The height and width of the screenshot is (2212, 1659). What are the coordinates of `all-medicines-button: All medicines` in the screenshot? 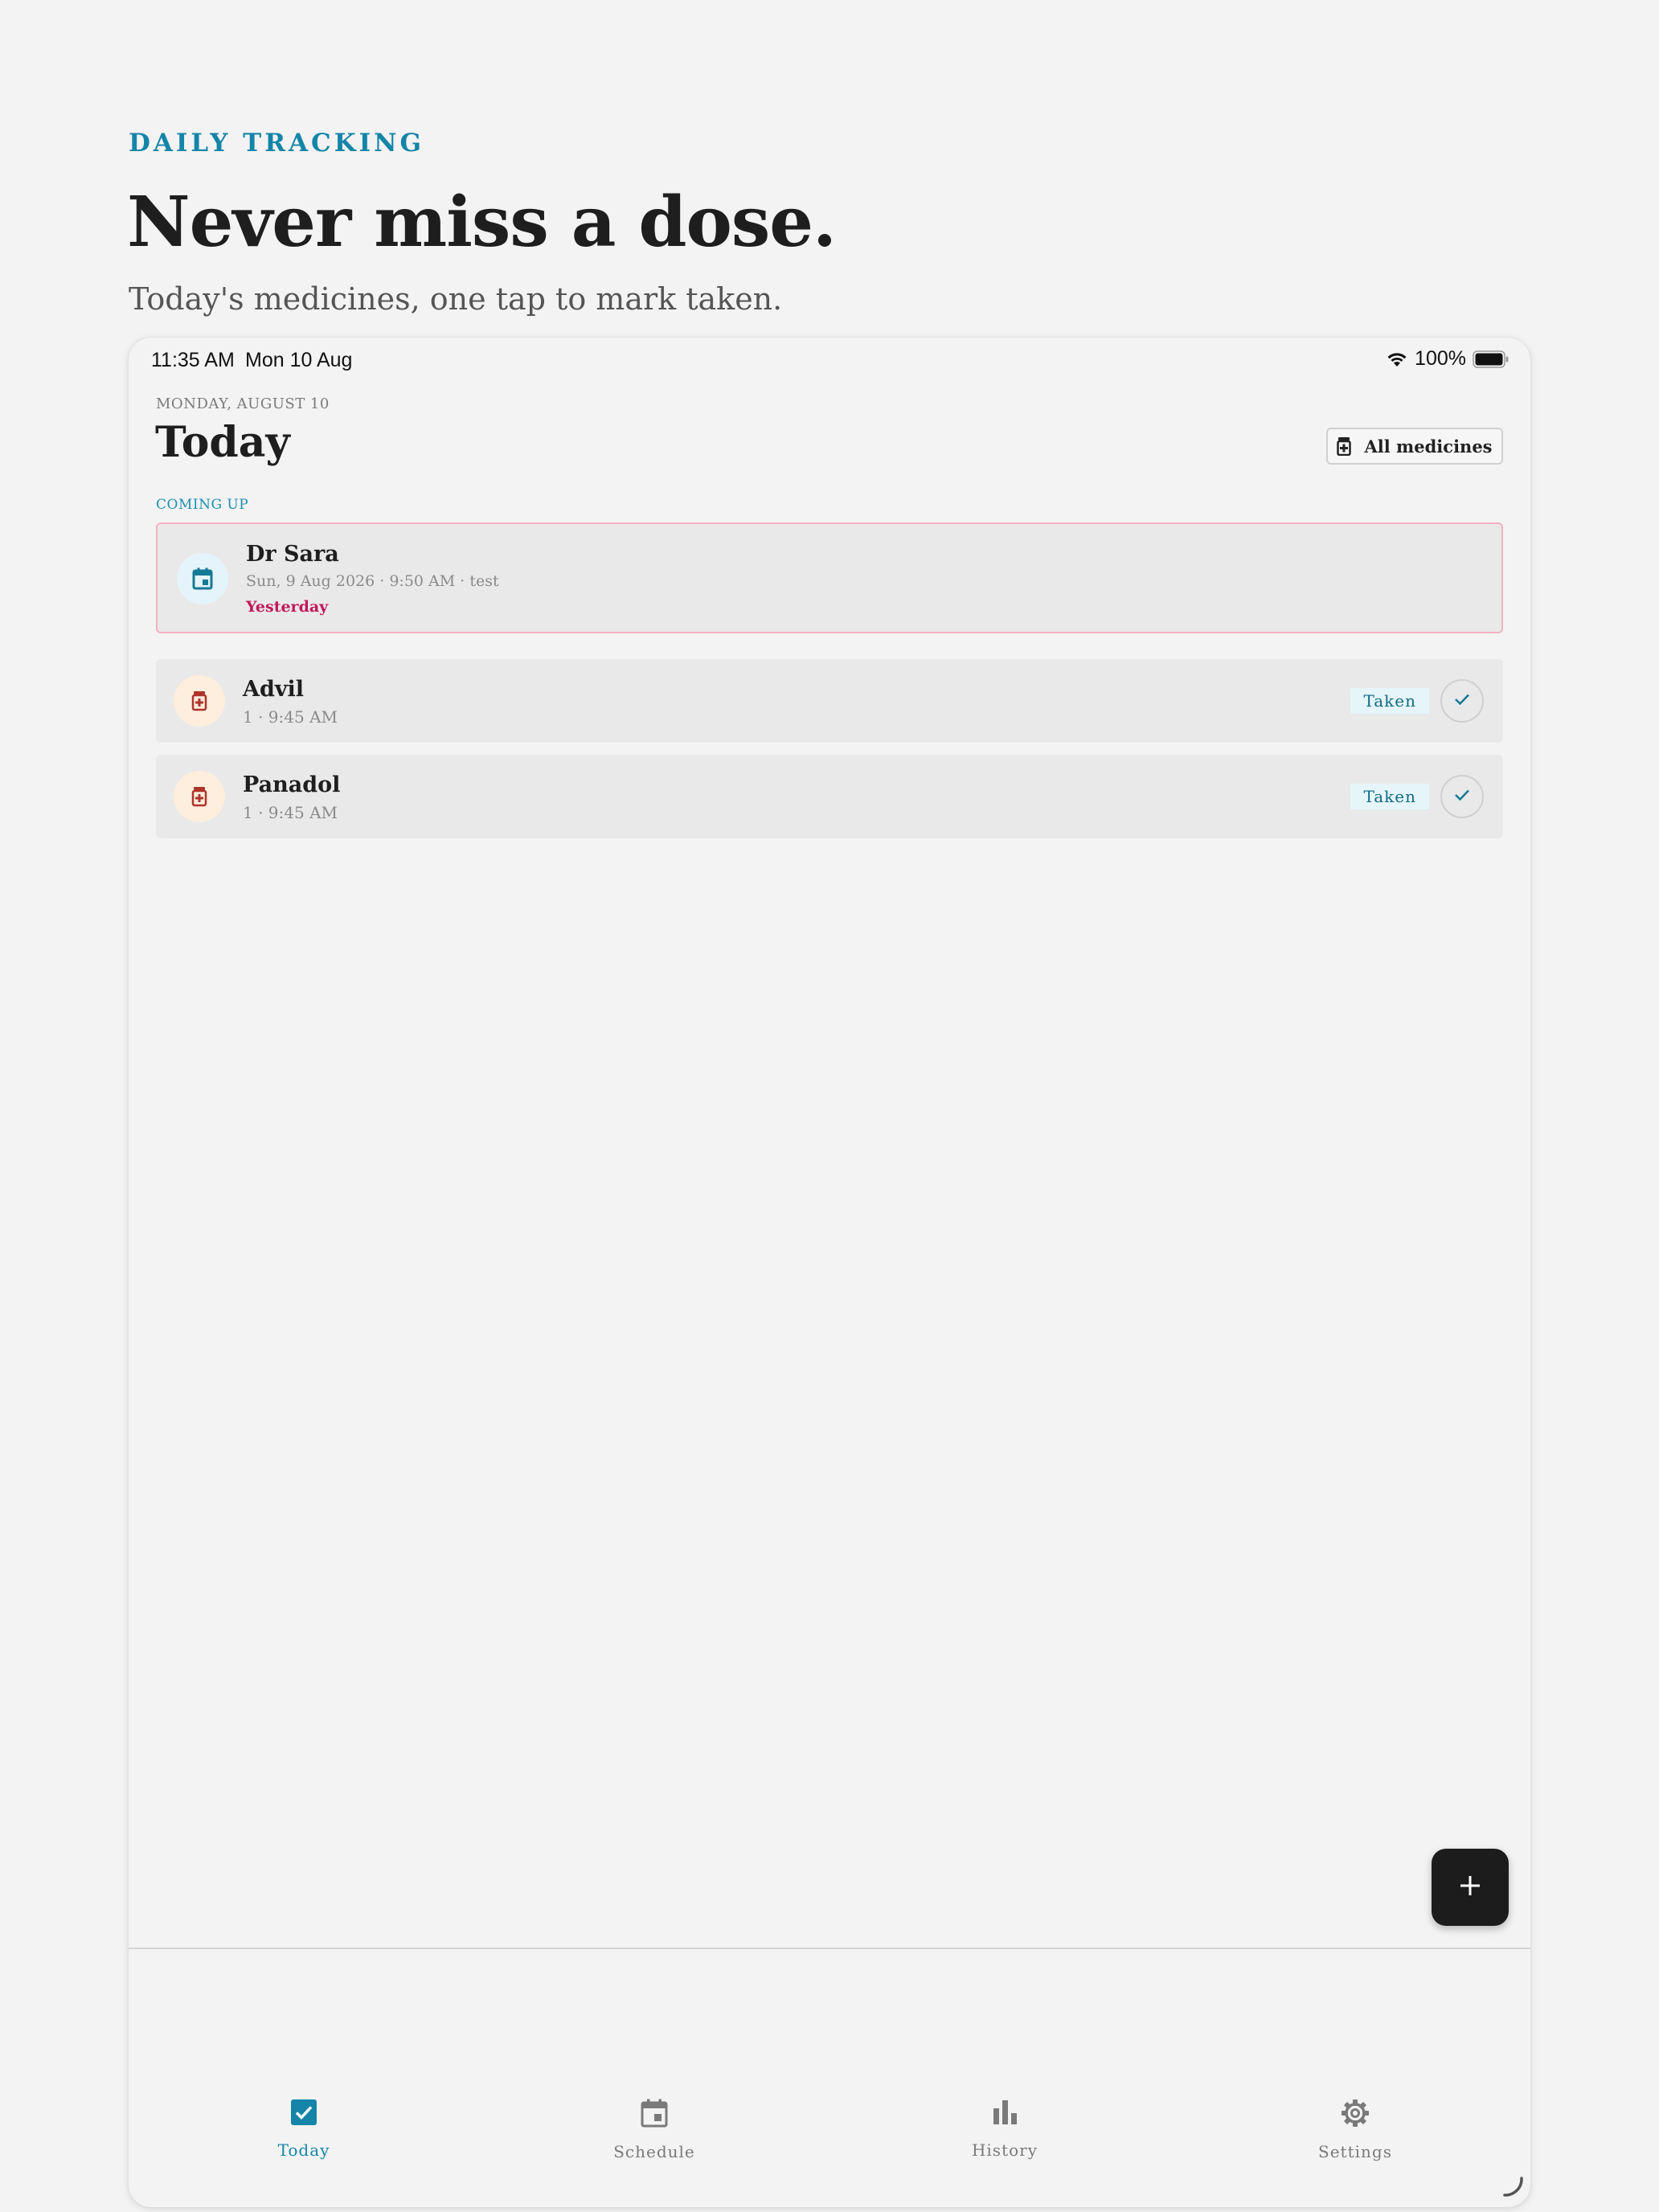 It's located at (1414, 446).